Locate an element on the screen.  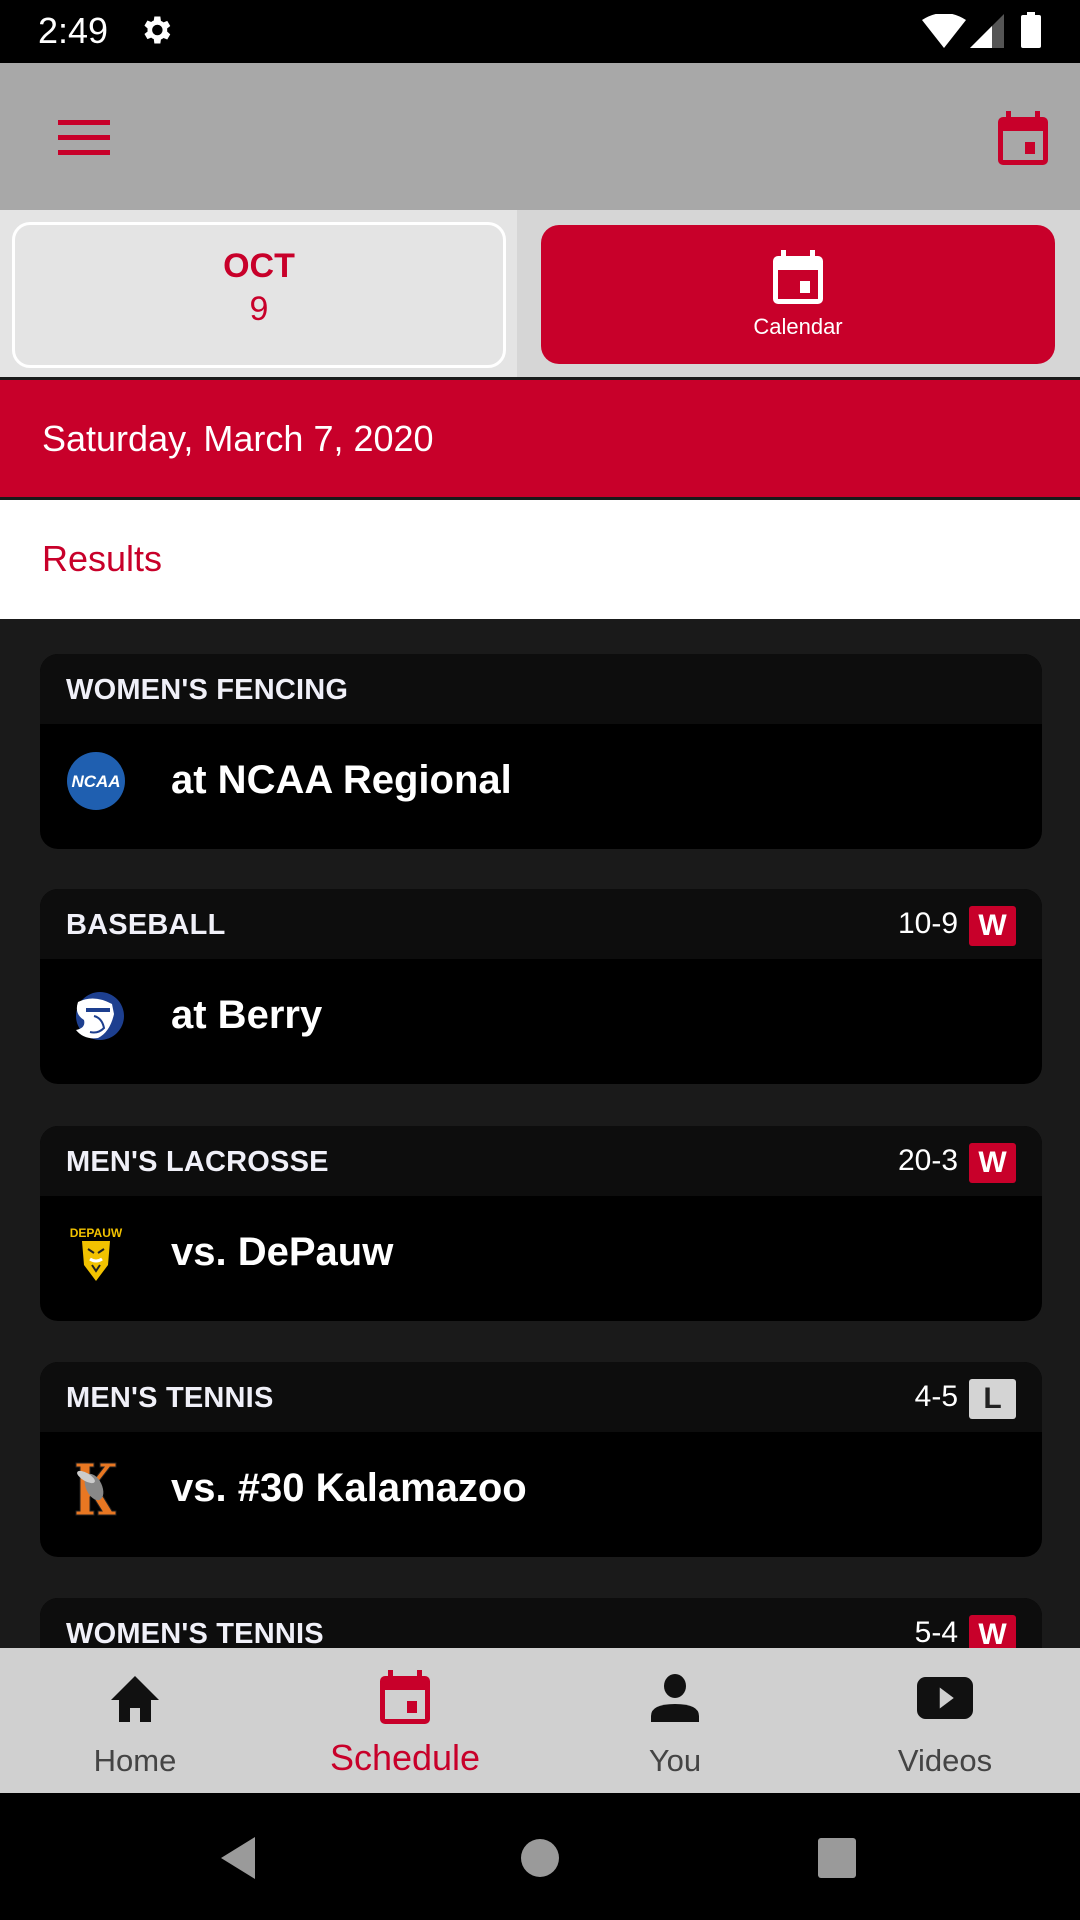
battery-icon is located at coordinates (1031, 30).